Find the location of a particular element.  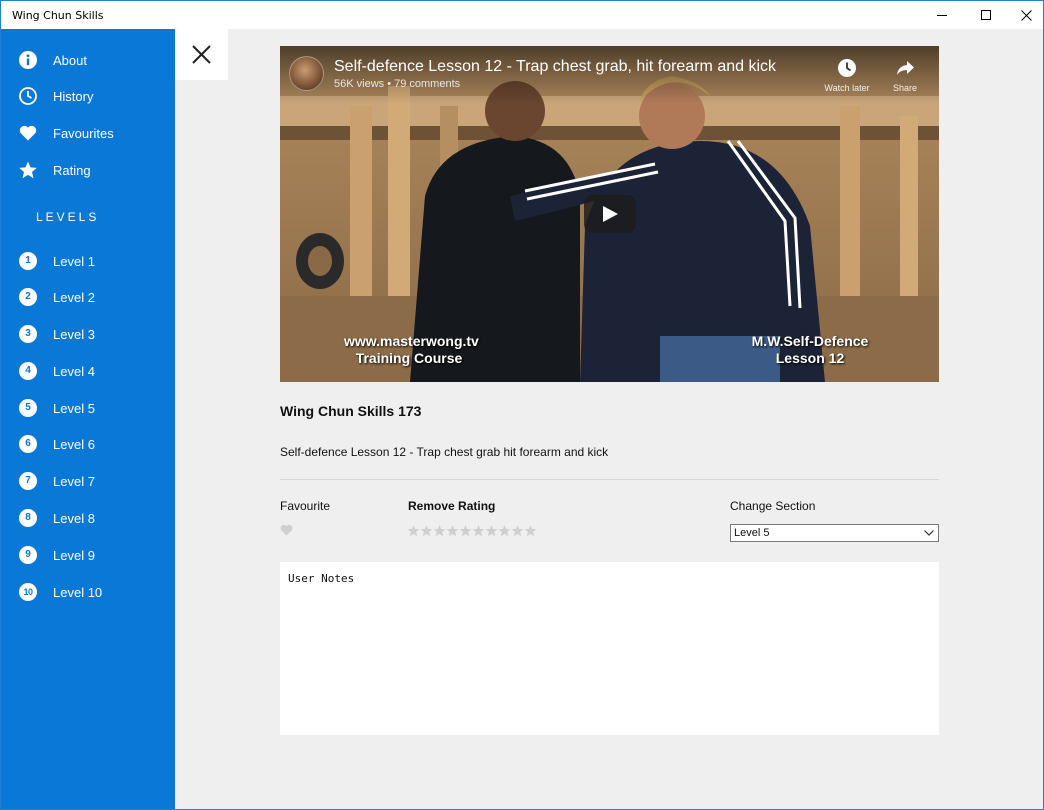

favourite-heart-icon is located at coordinates (286, 530).